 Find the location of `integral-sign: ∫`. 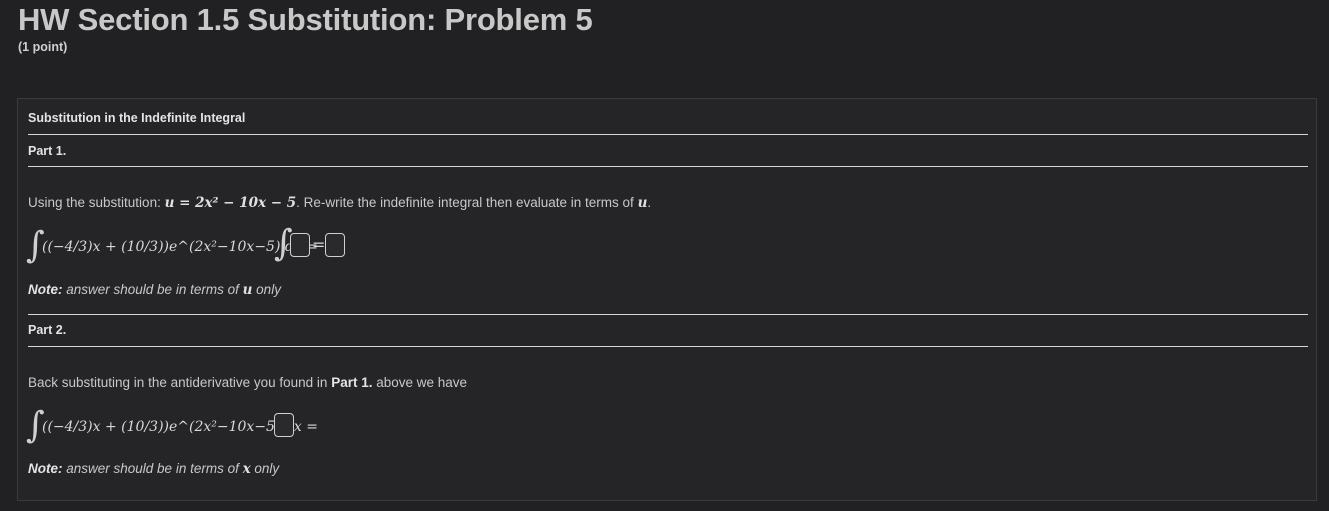

integral-sign: ∫ is located at coordinates (283, 243).